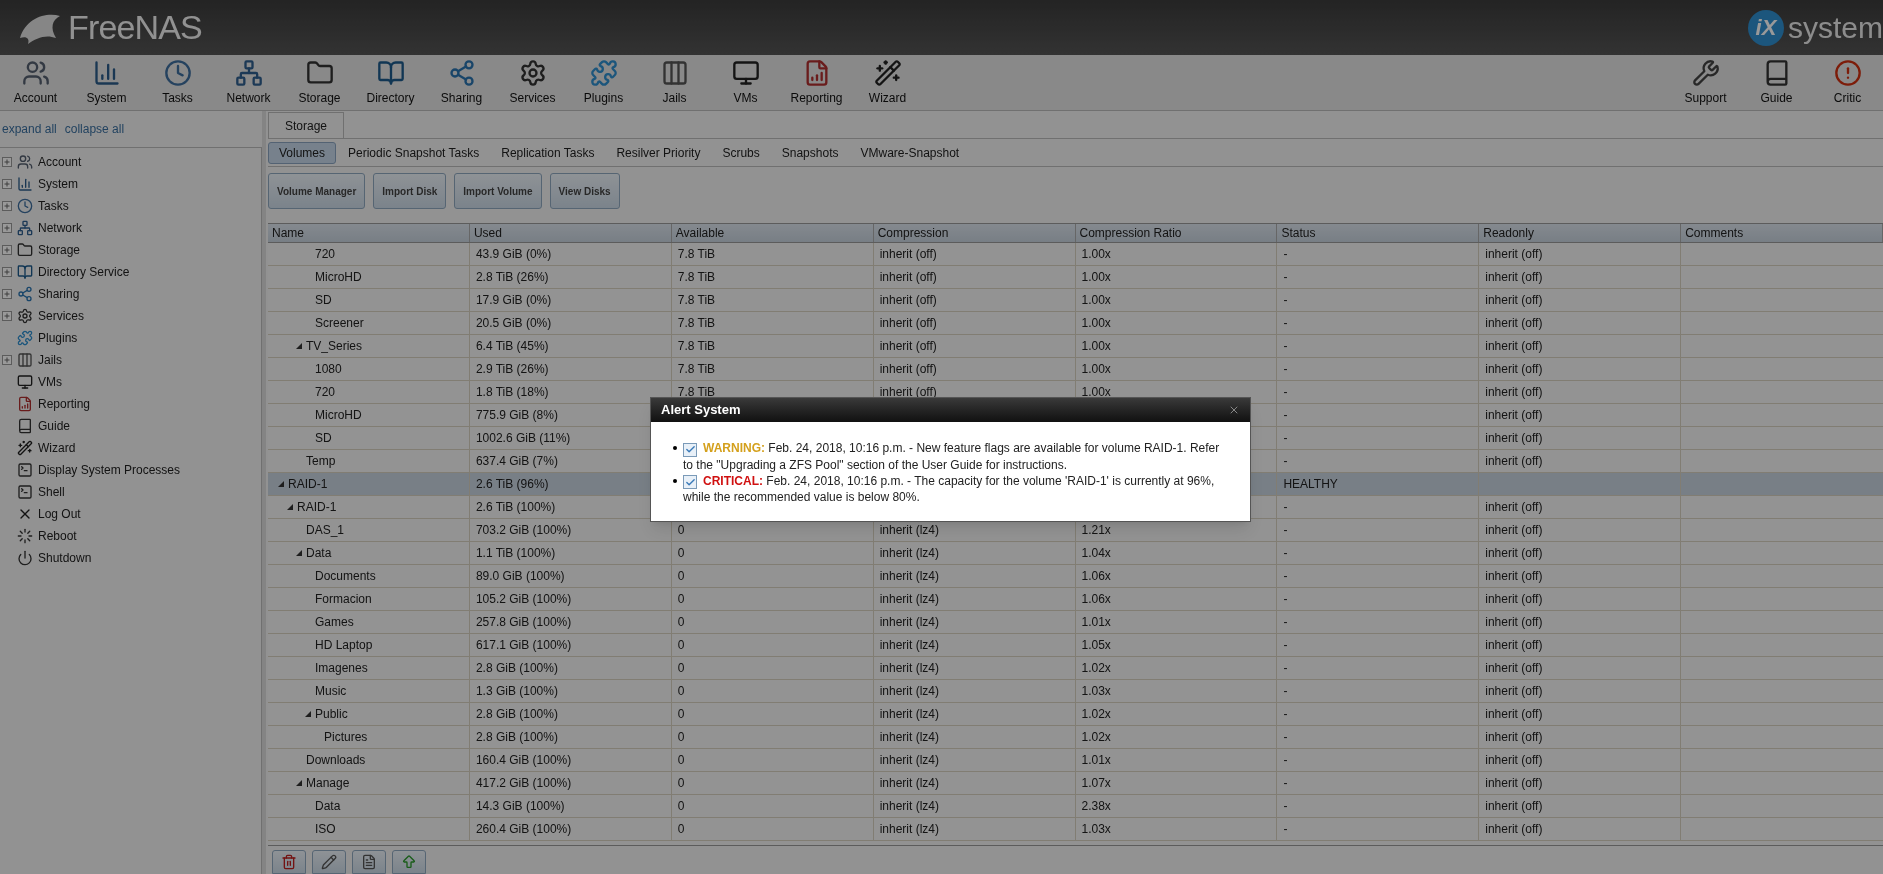  I want to click on action-button: Import Volume, so click(498, 191).